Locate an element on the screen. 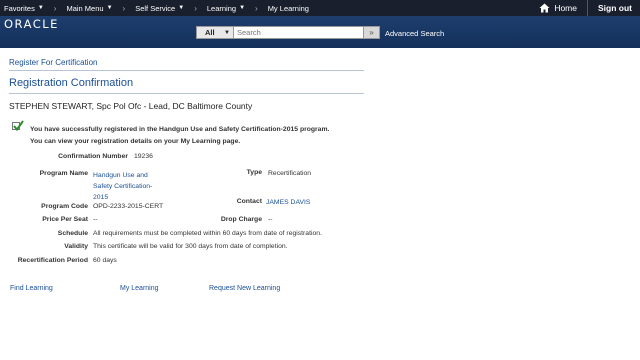  advanced-search-link: Advanced Search is located at coordinates (414, 33).